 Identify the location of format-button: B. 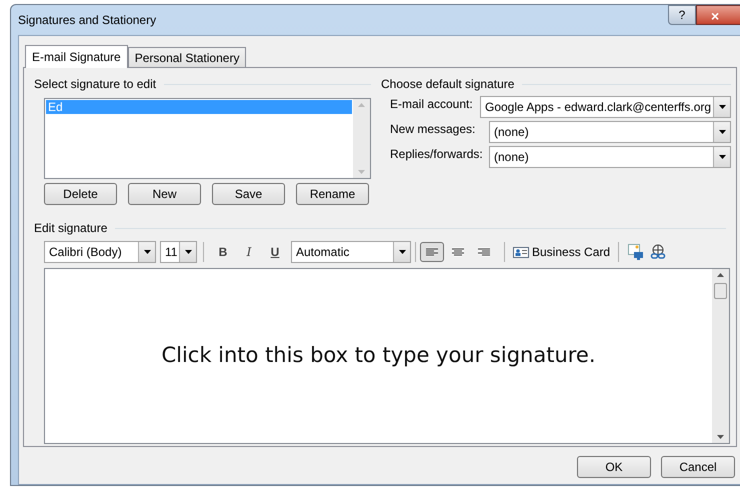
(223, 252).